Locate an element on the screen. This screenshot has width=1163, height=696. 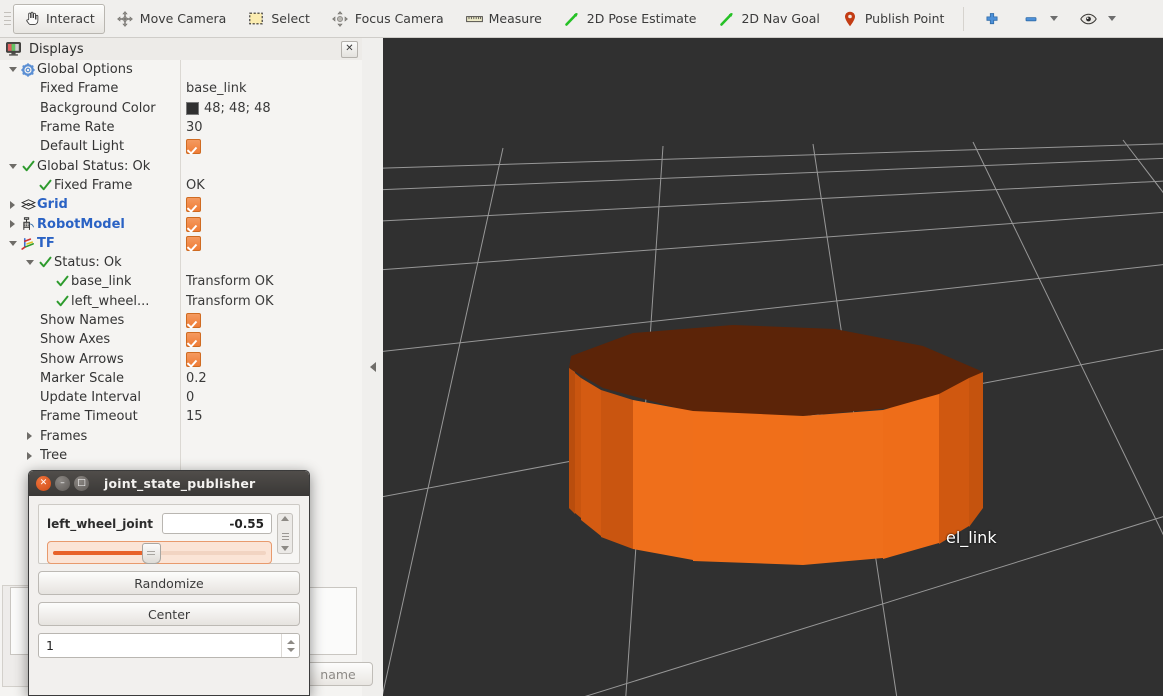
displays-tree-row: Fixed Frame OK is located at coordinates (181, 185).